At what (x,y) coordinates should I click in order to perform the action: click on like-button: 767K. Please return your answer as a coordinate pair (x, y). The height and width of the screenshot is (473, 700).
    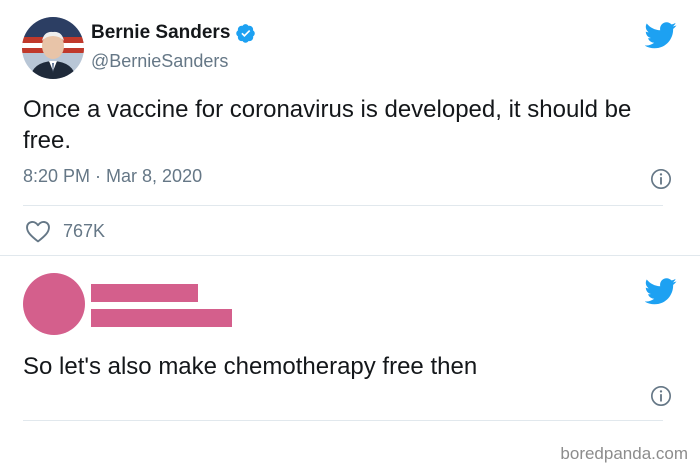
    Looking at the image, I should click on (65, 231).